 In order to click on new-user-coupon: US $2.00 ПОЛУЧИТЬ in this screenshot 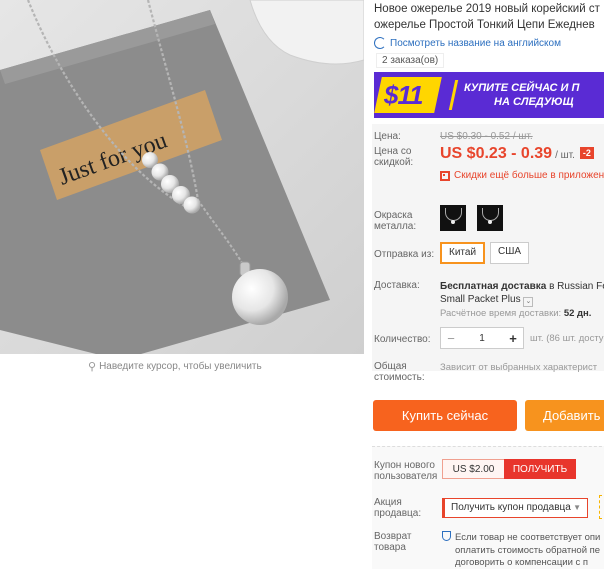, I will do `click(509, 469)`.